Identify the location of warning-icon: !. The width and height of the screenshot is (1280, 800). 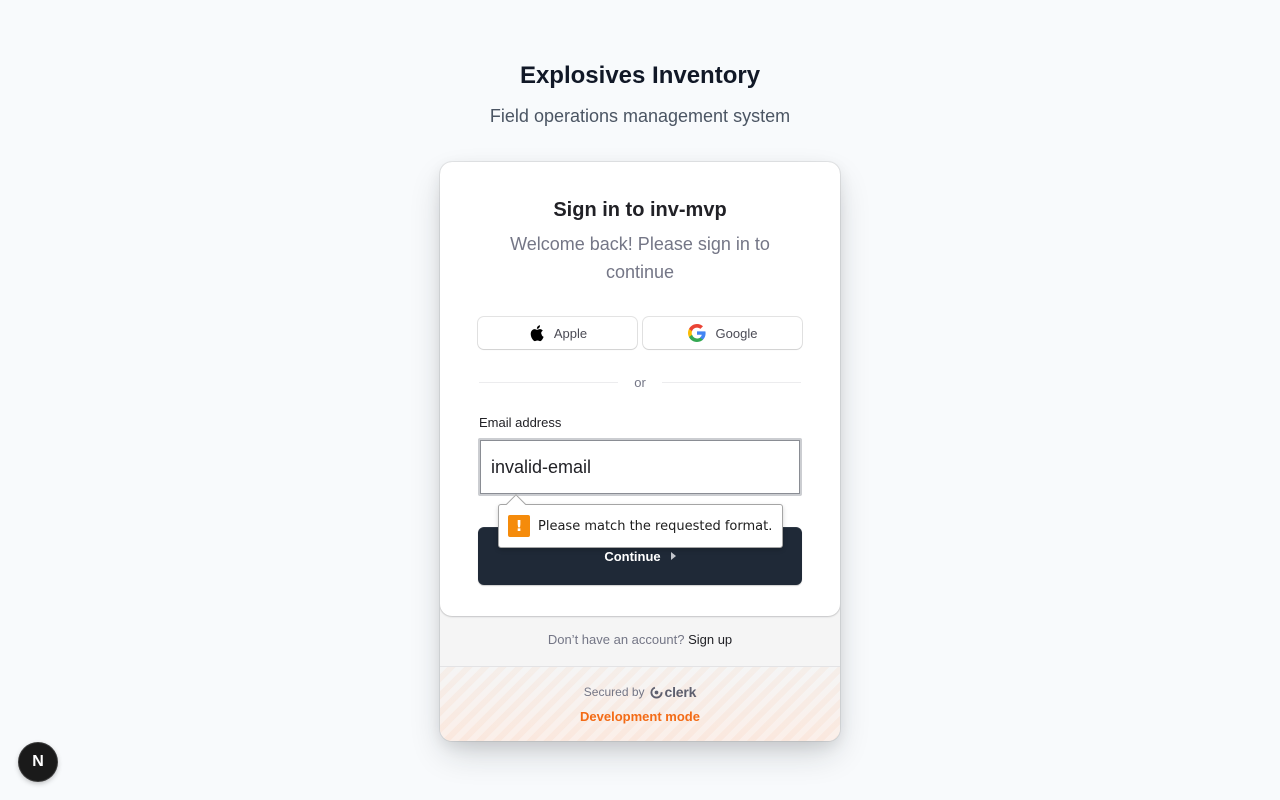
(519, 526).